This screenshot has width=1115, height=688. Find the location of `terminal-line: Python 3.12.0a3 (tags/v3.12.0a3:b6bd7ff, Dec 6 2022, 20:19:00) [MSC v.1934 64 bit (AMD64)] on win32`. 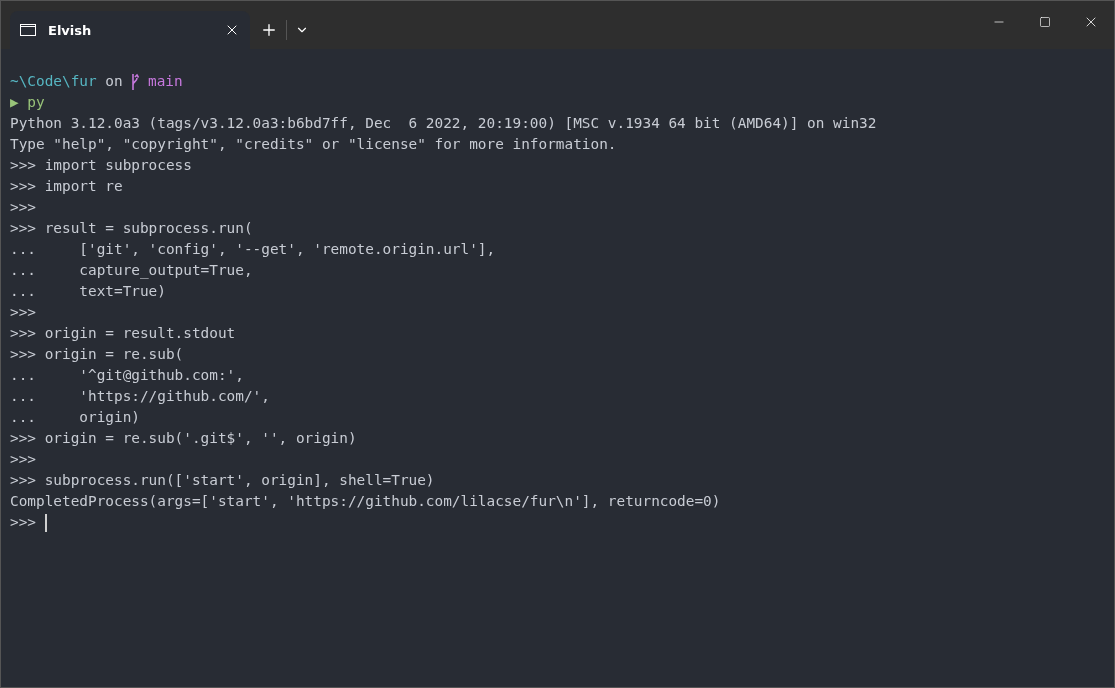

terminal-line: Python 3.12.0a3 (tags/v3.12.0a3:b6bd7ff, Dec 6 2022, 20:19:00) [MSC v.1934 64 bit (AMD64)] on win32 is located at coordinates (443, 123).